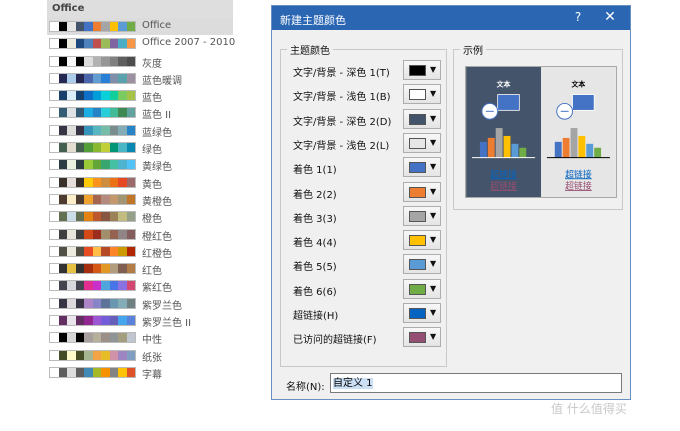  I want to click on theme-item: 紫罗兰色 II, so click(140, 320).